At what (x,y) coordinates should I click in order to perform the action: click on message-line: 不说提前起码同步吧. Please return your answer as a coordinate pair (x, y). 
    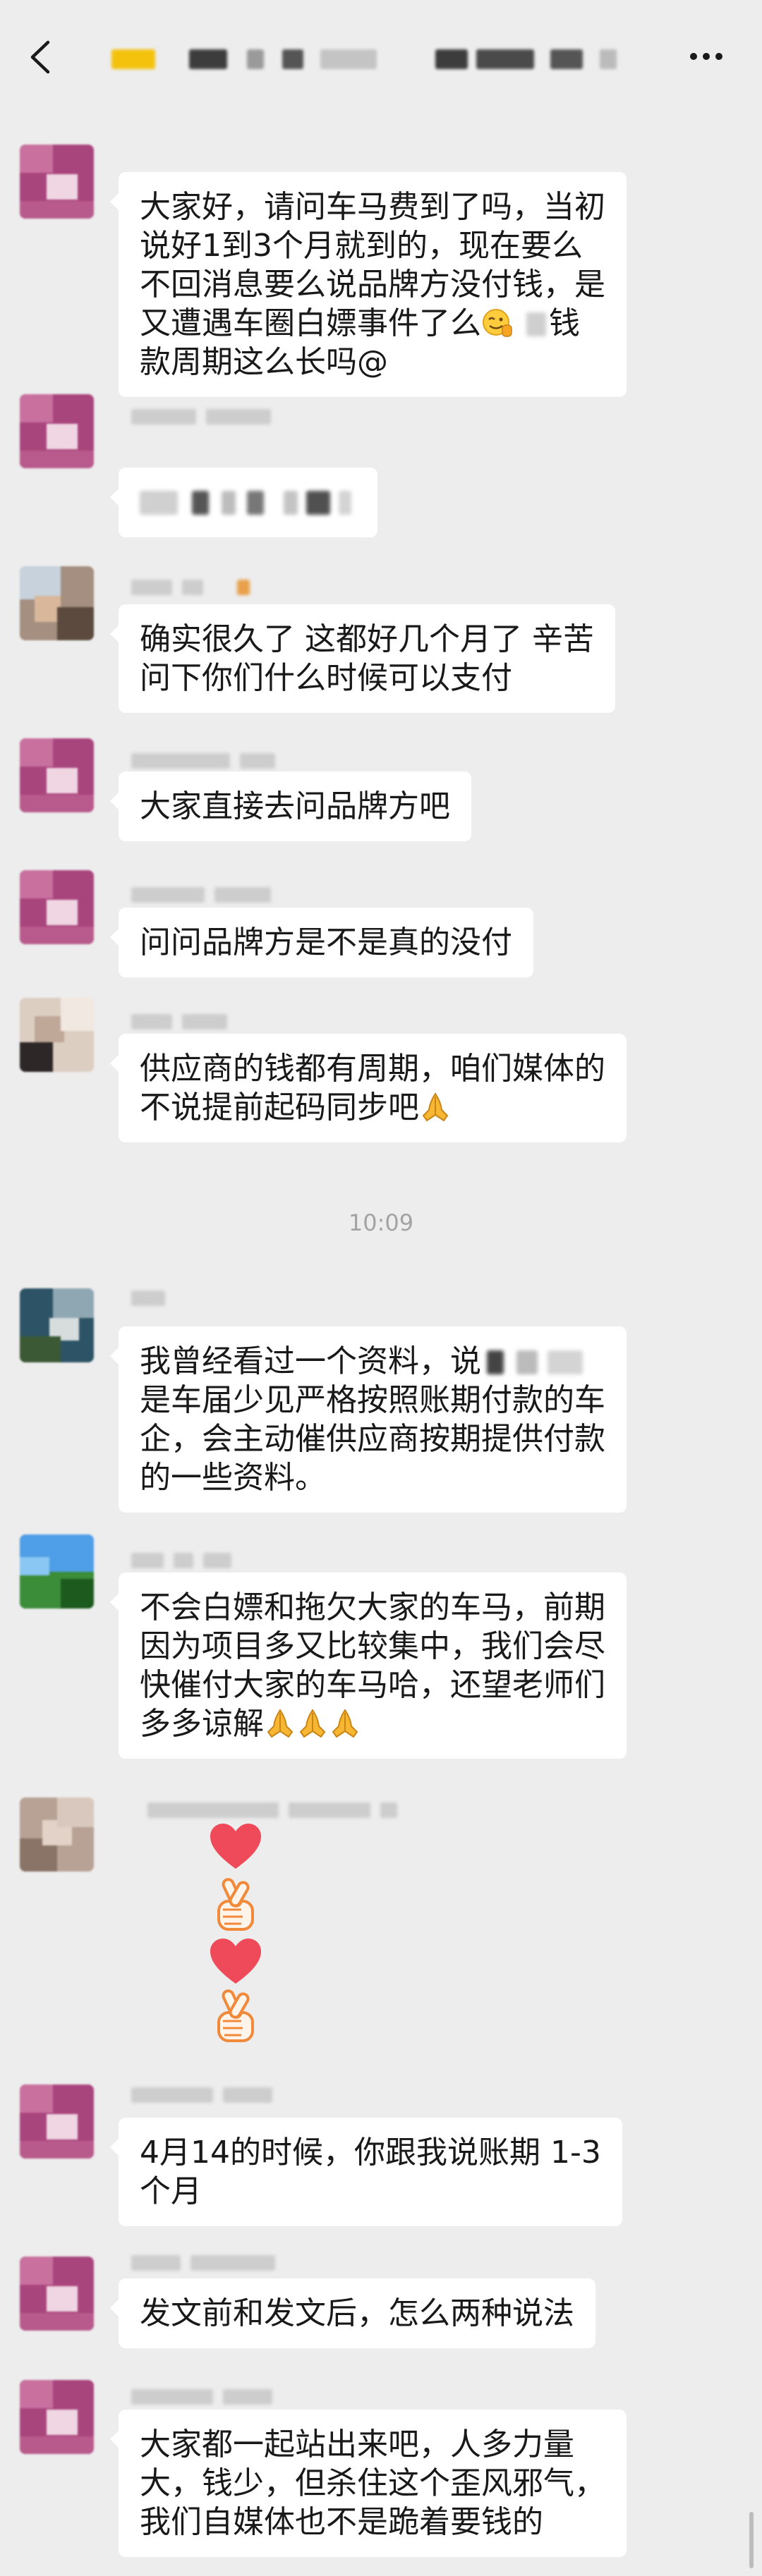
    Looking at the image, I should click on (373, 1107).